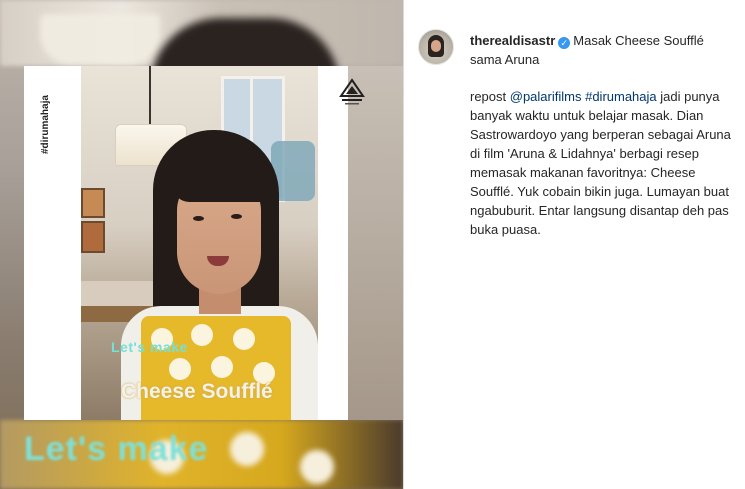 The width and height of the screenshot is (745, 489). I want to click on username-link: therealdisastr, so click(512, 40).